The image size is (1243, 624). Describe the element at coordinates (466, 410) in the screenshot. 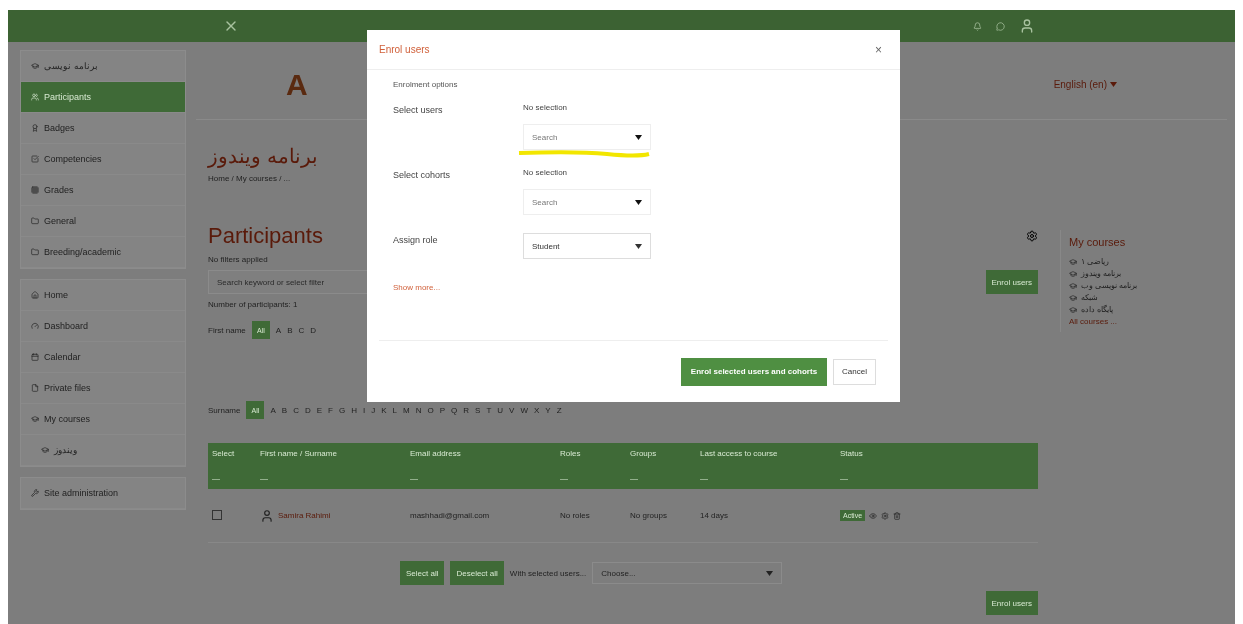

I see `letter-link: R` at that location.